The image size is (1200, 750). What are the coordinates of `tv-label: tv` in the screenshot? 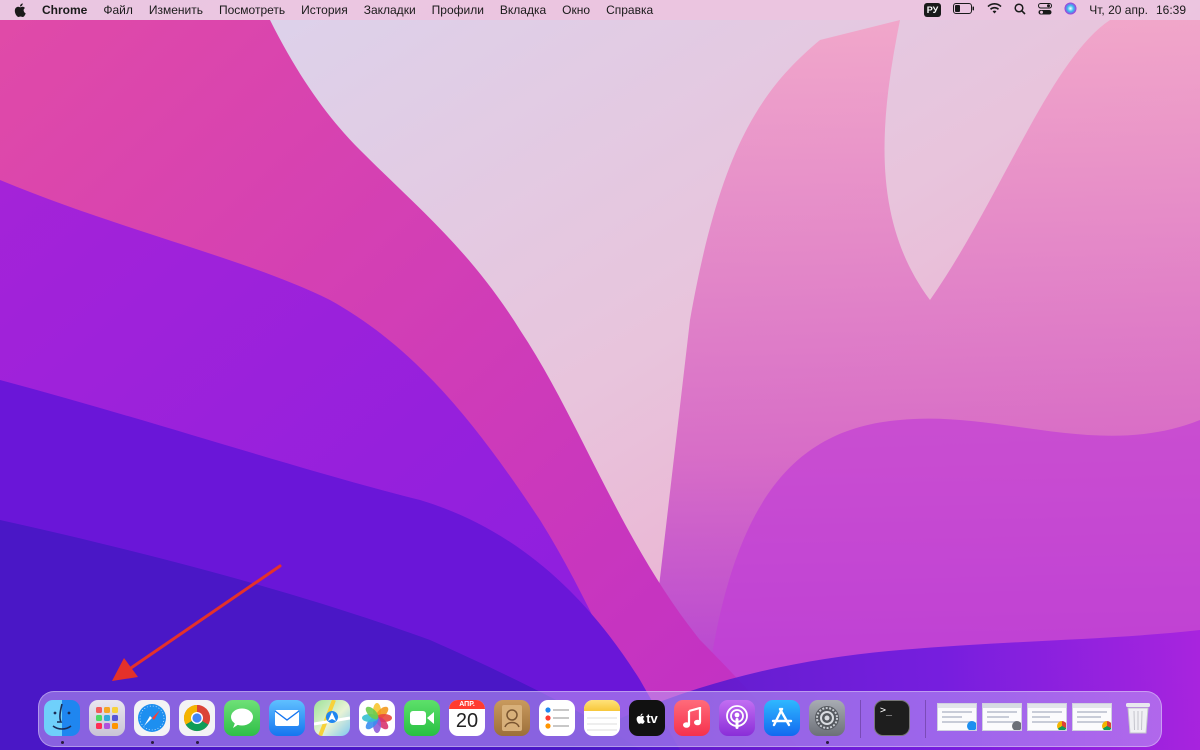 It's located at (652, 718).